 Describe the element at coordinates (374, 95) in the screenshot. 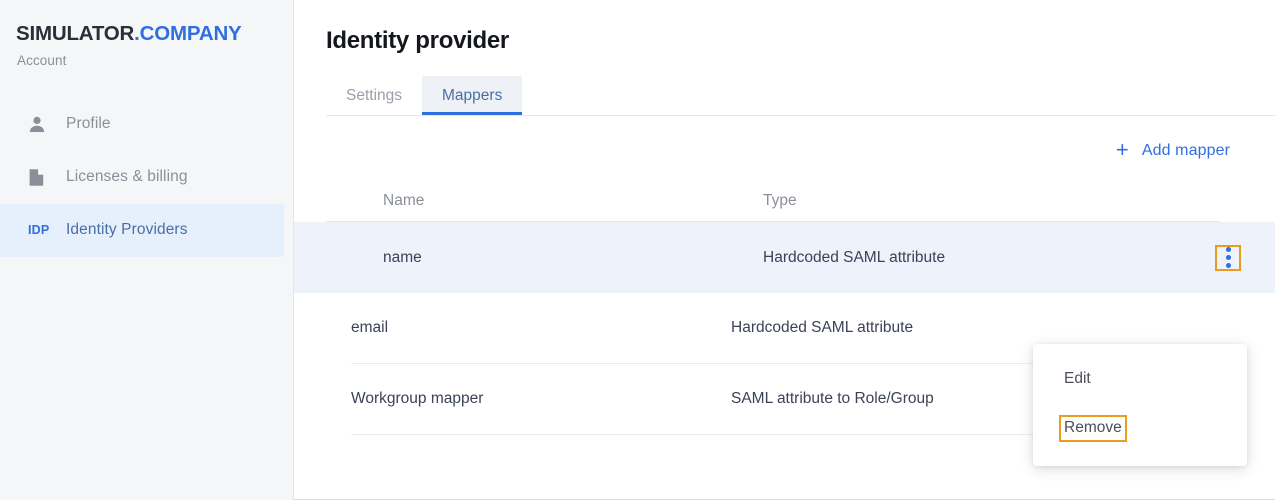

I see `tab-settings: Settings` at that location.